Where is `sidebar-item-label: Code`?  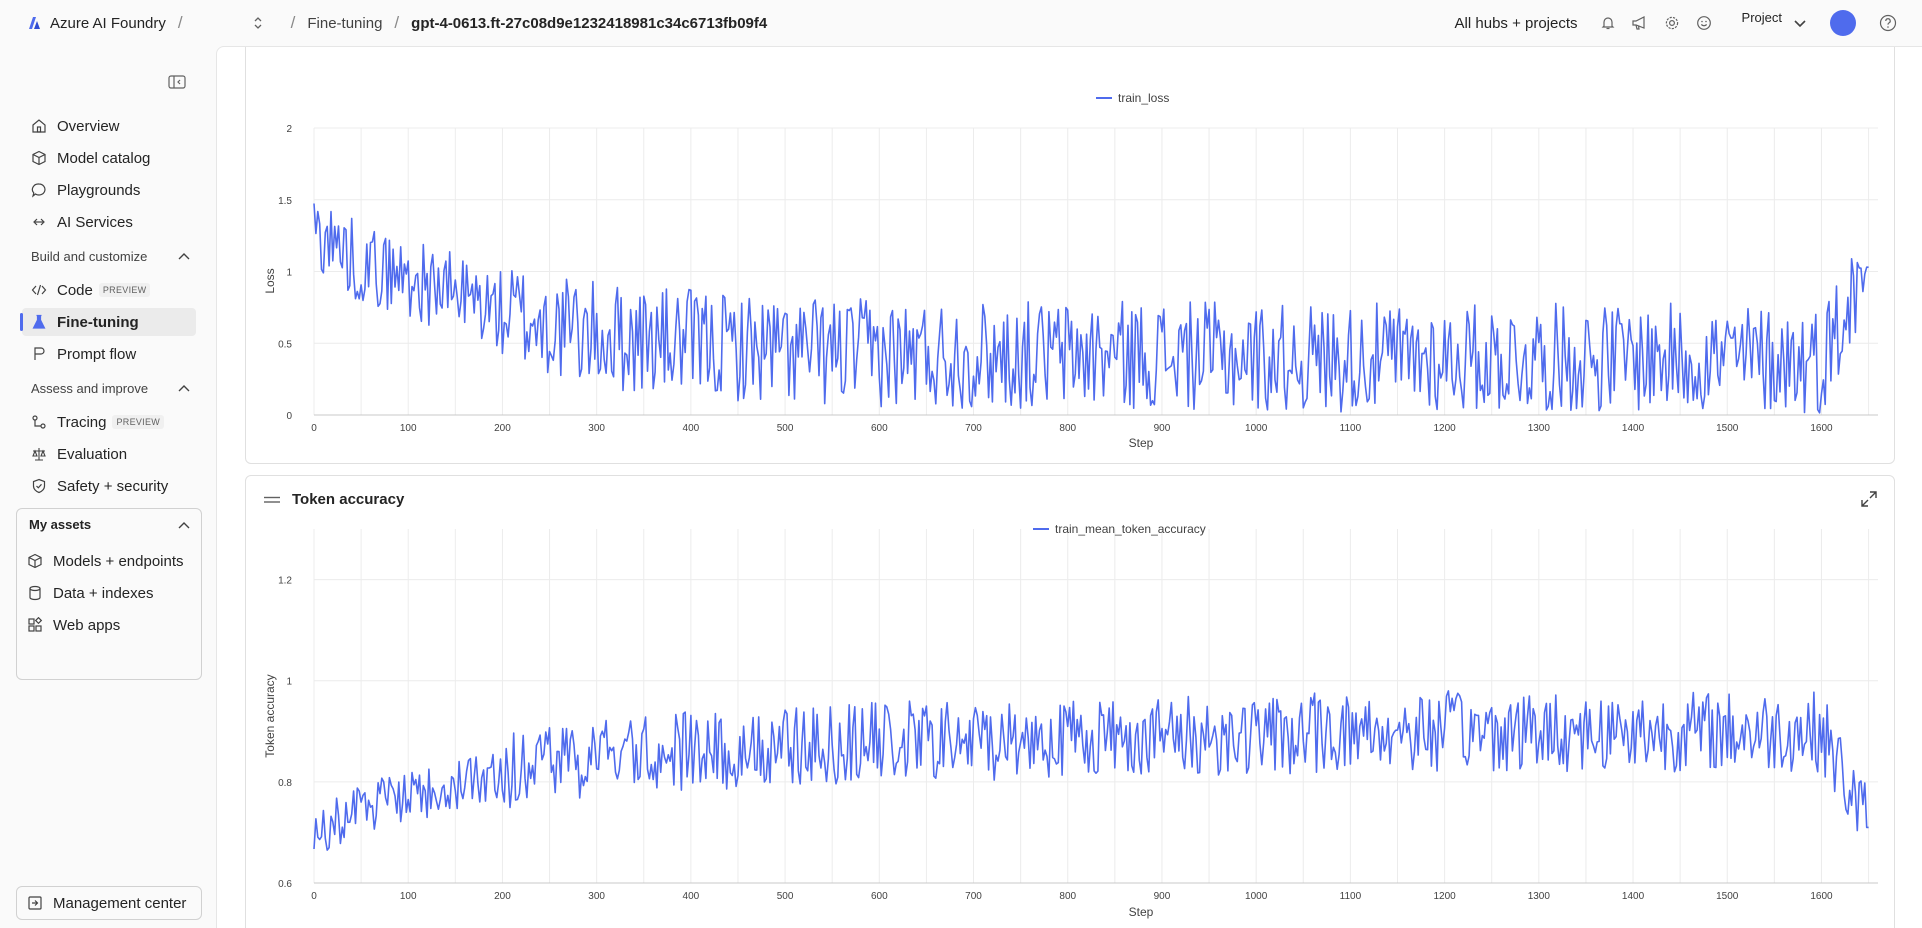
sidebar-item-label: Code is located at coordinates (75, 290).